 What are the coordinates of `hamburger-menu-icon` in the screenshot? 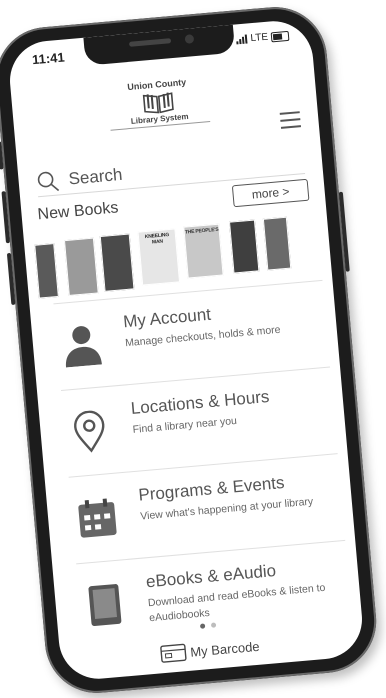 It's located at (290, 120).